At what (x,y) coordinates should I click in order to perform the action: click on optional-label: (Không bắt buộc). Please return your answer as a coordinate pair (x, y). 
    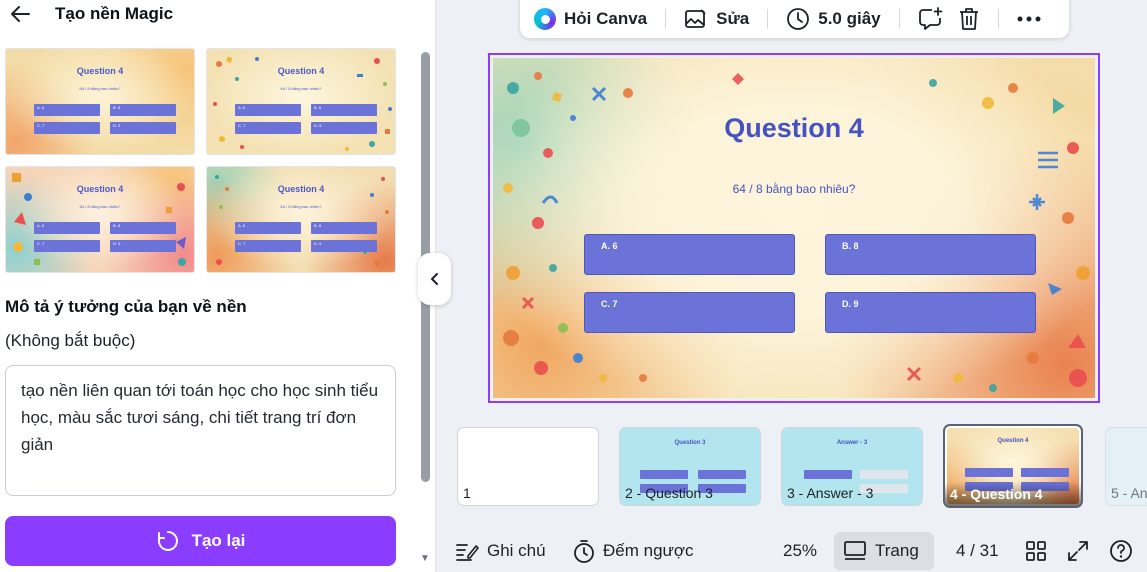
    Looking at the image, I should click on (70, 340).